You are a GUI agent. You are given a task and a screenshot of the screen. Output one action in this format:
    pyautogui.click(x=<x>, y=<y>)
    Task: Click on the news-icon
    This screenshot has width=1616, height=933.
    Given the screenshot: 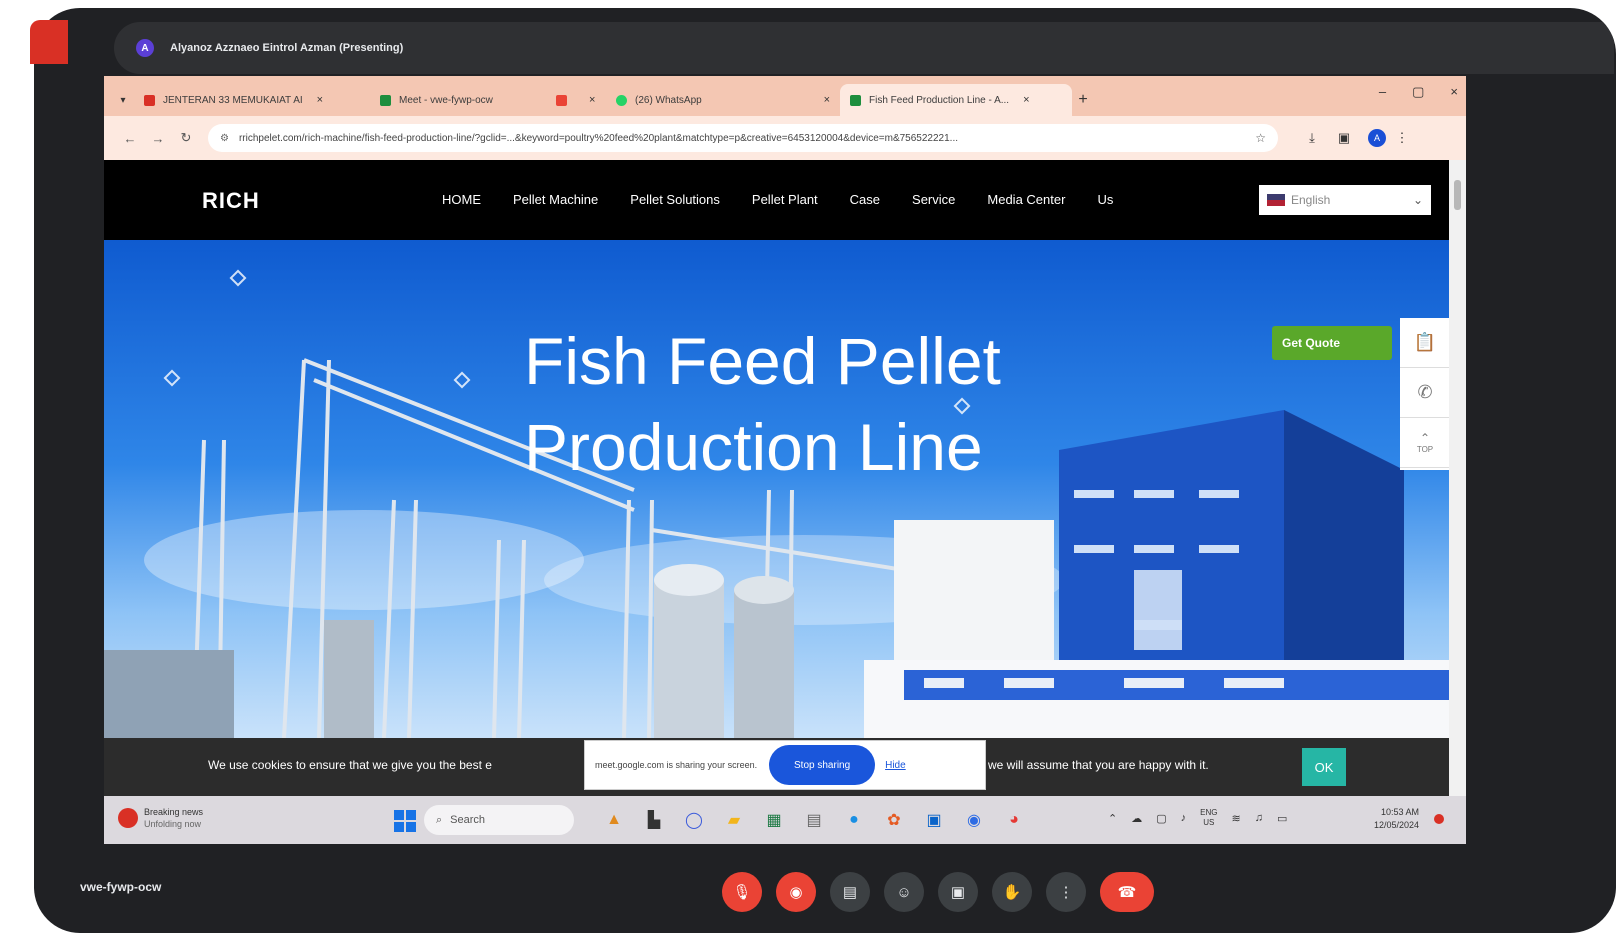 What is the action you would take?
    pyautogui.click(x=128, y=818)
    